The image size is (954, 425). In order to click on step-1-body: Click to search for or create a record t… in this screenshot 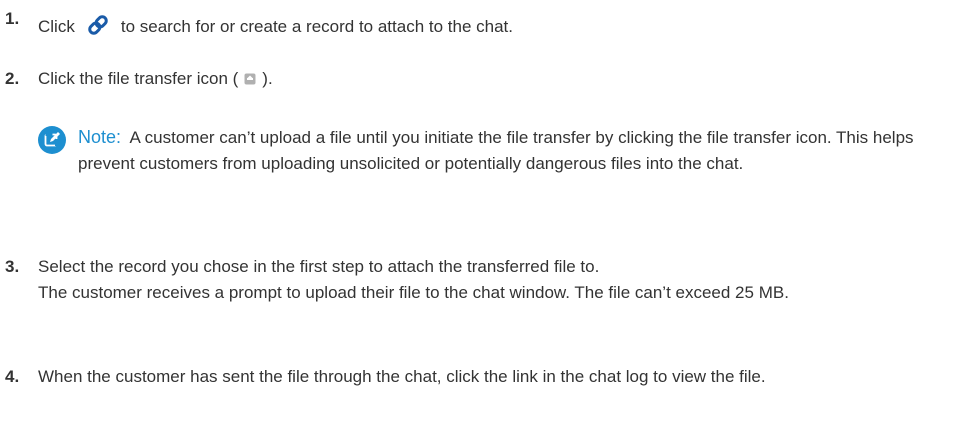, I will do `click(476, 26)`.